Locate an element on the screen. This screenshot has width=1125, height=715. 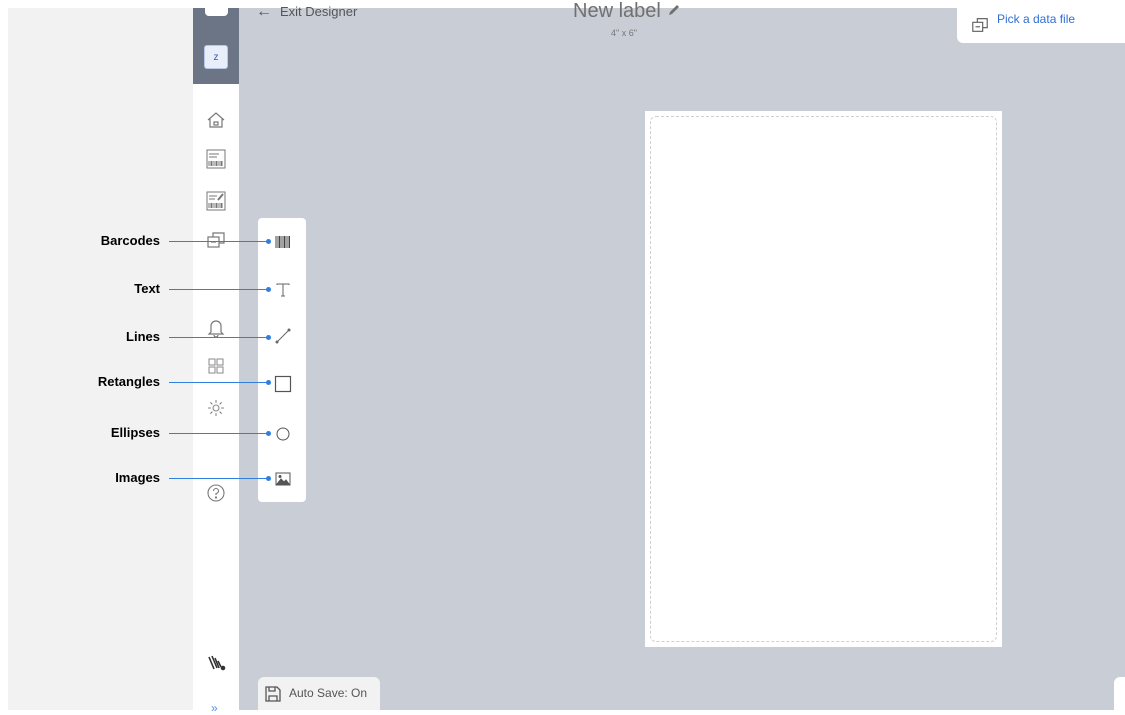
label-title: New label is located at coordinates (627, 11).